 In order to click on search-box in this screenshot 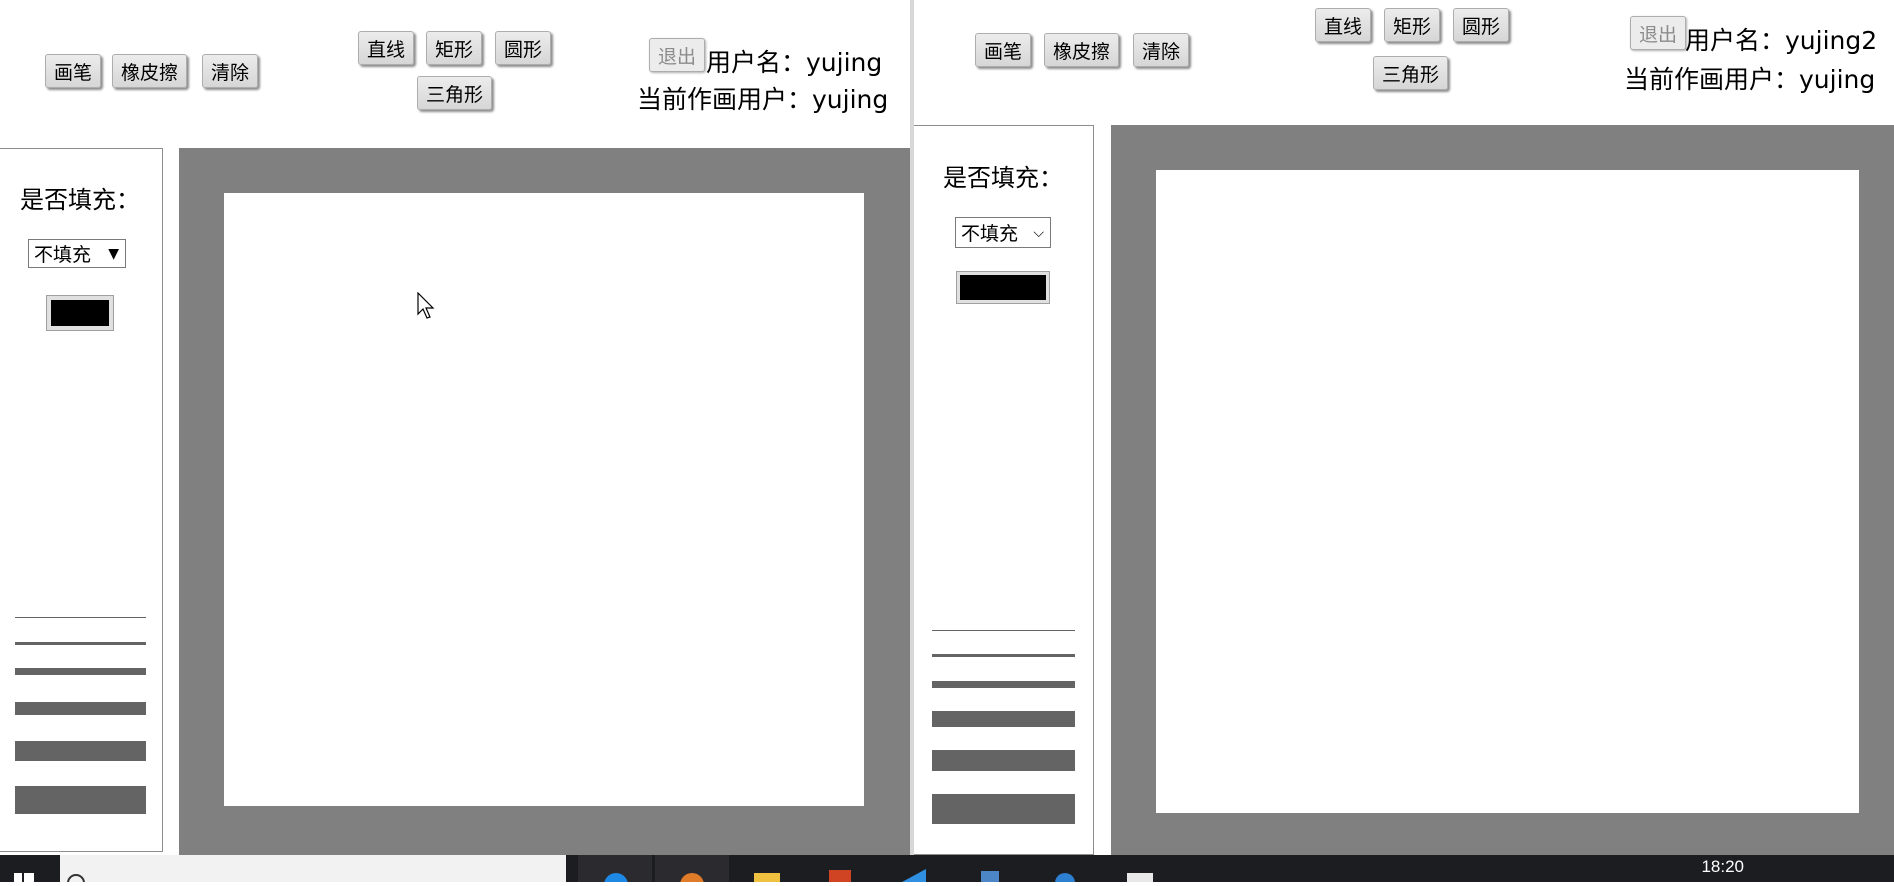, I will do `click(313, 870)`.